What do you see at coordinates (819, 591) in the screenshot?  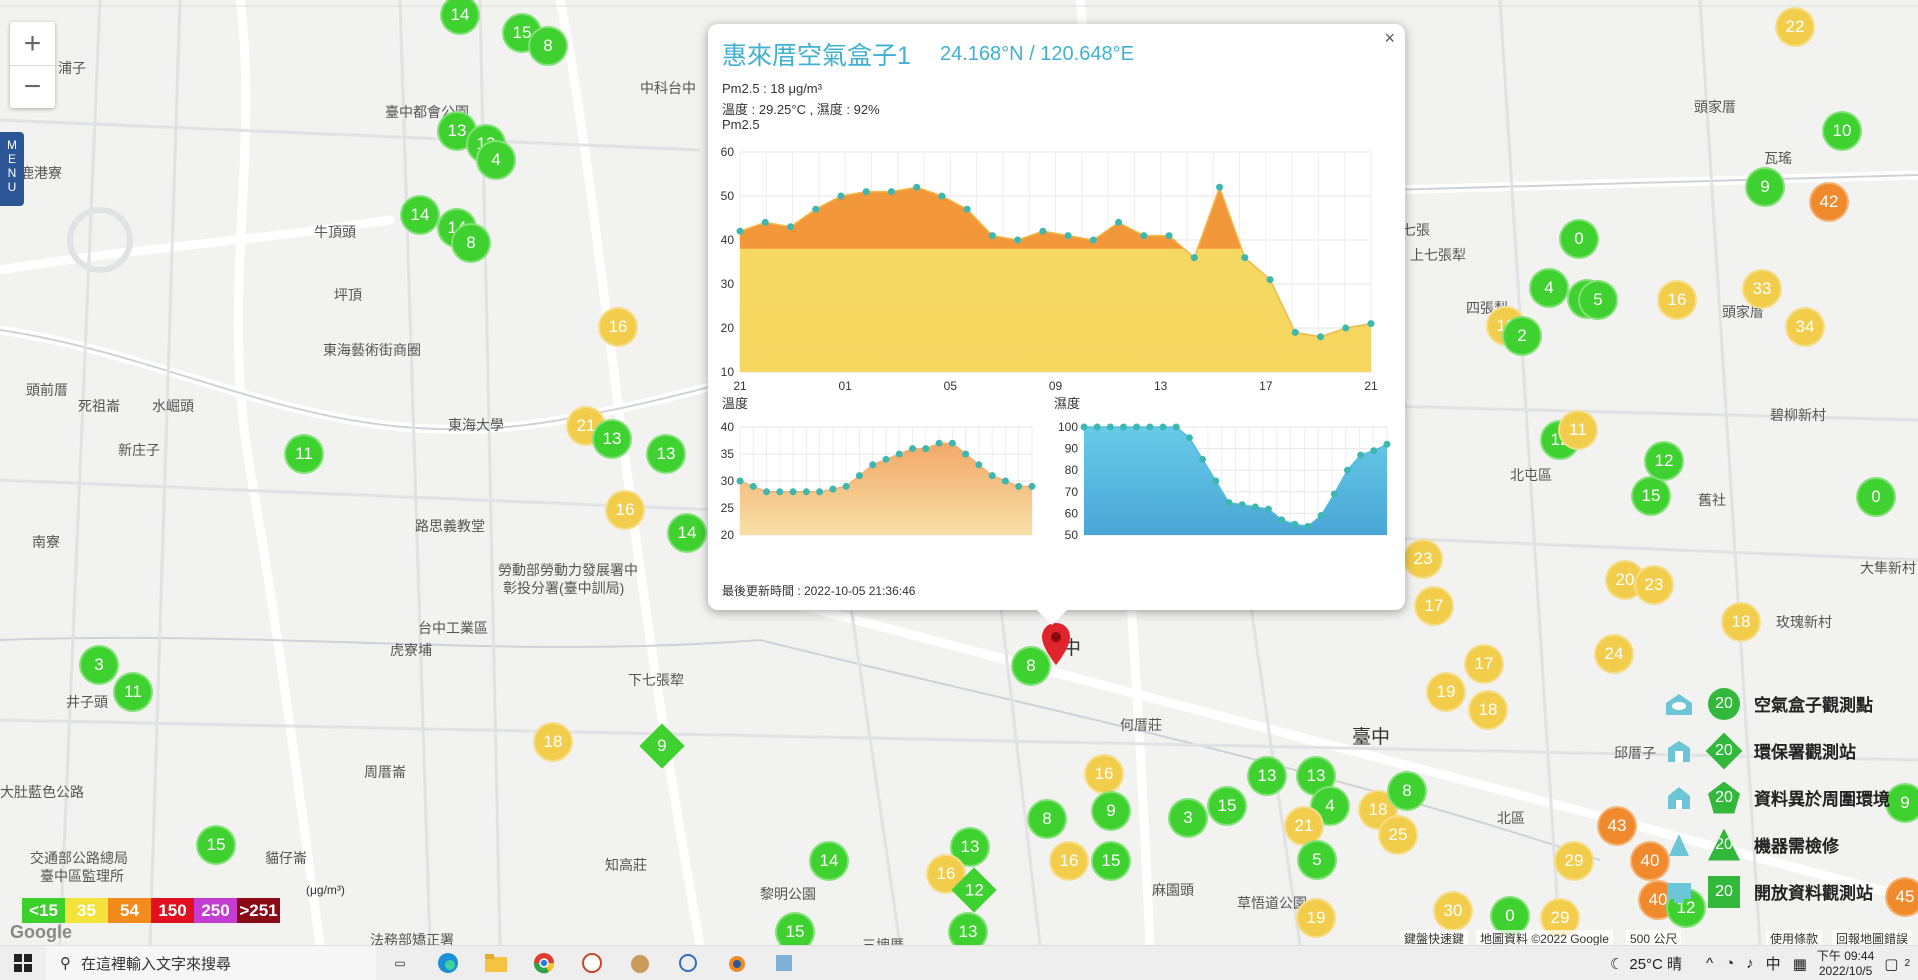 I see `last-updated: 最後更新時間 : 2022-10-05 21:36:46` at bounding box center [819, 591].